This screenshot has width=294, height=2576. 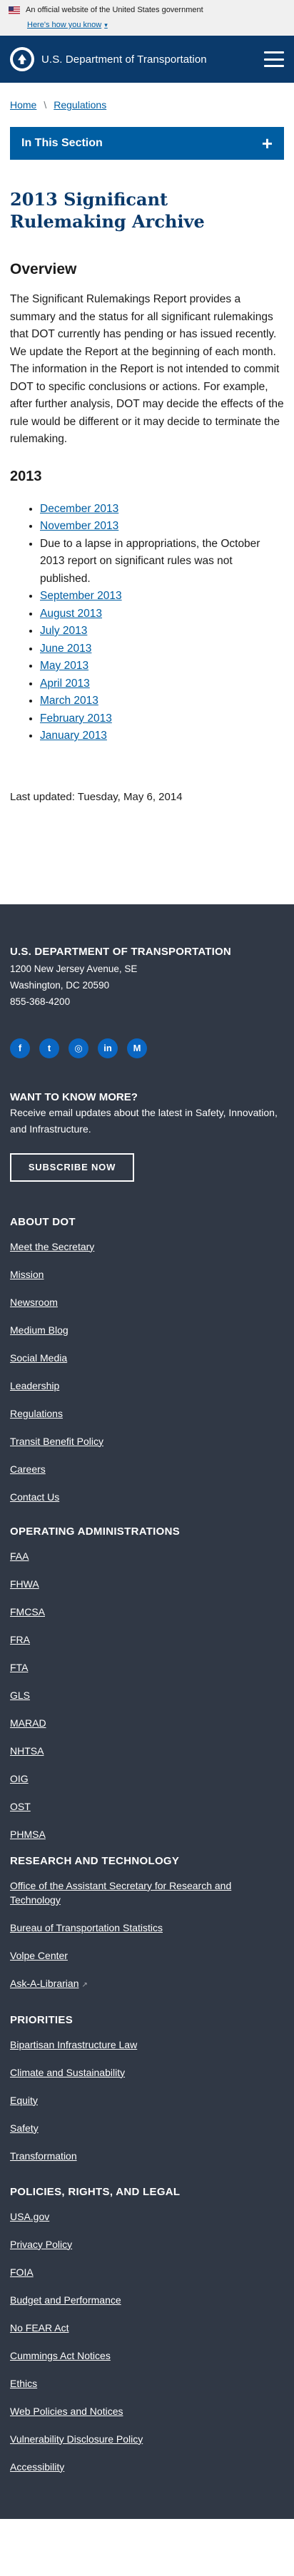 I want to click on footer-link: FHWA, so click(x=25, y=1584).